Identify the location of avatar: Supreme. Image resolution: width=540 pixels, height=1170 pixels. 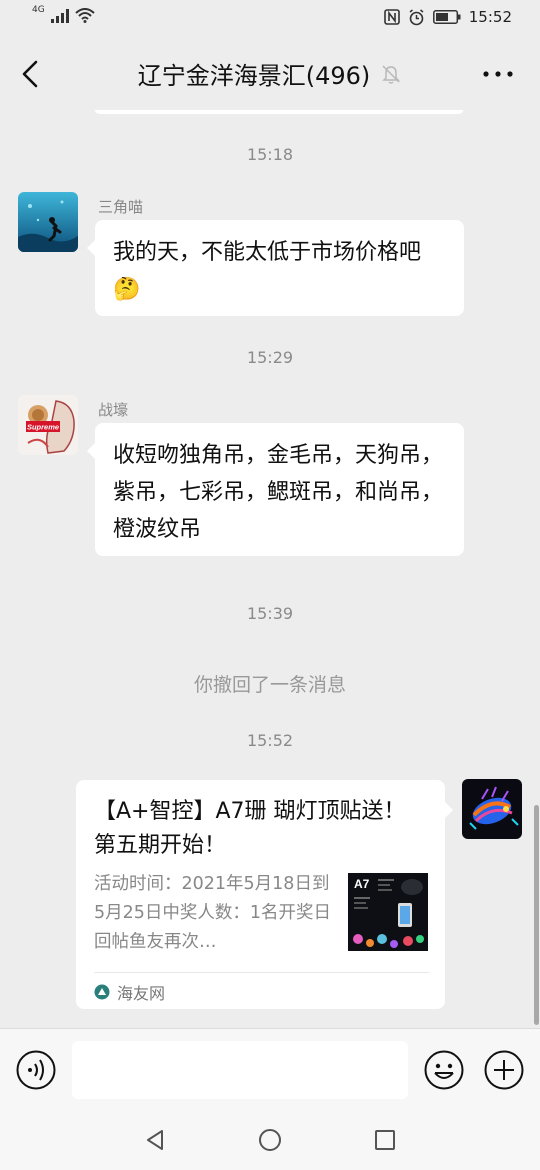
(48, 425).